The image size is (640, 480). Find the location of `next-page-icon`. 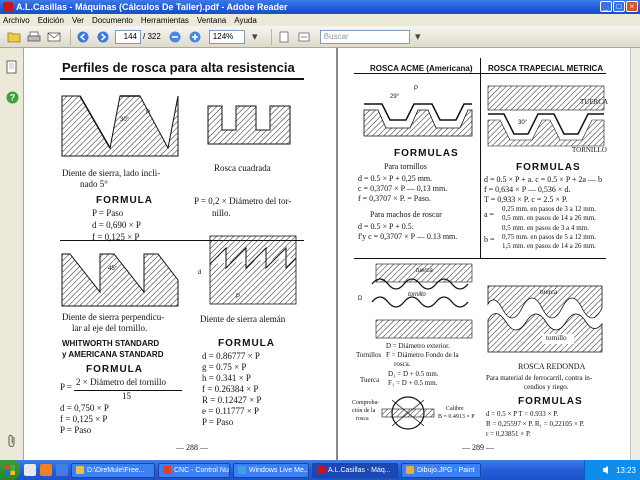

next-page-icon is located at coordinates (103, 37).